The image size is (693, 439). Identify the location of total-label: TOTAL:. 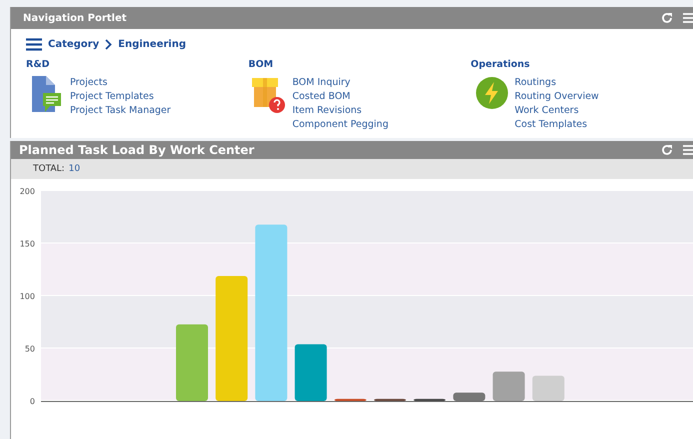
(49, 169).